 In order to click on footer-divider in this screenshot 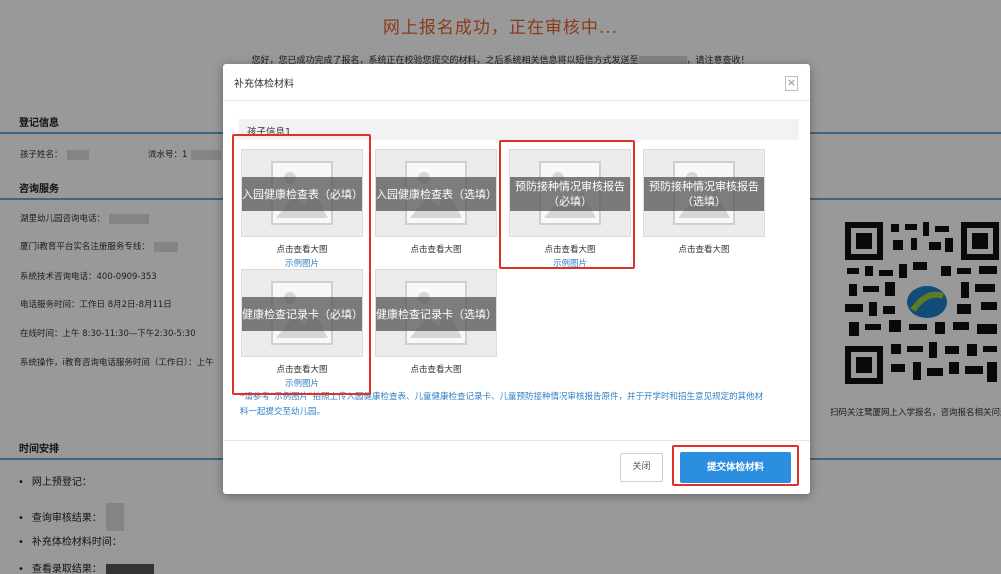, I will do `click(516, 440)`.